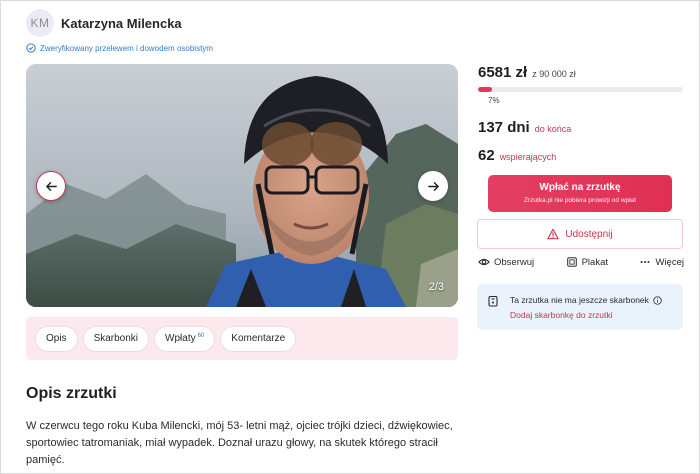 Image resolution: width=700 pixels, height=474 pixels. Describe the element at coordinates (554, 74) in the screenshot. I see `goal-amount: z 90 000 zł` at that location.